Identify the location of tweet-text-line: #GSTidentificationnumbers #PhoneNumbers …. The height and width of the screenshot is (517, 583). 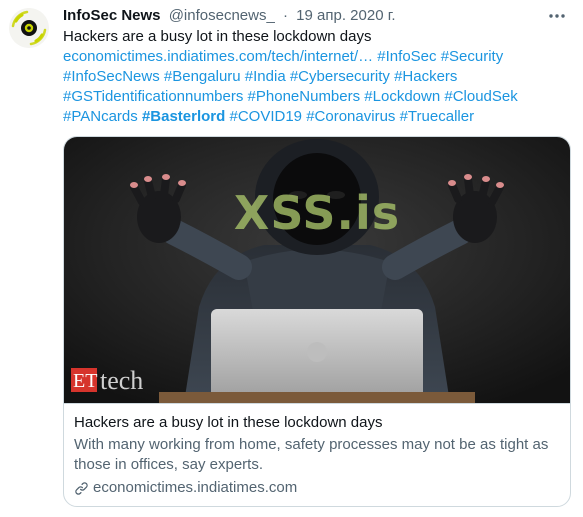
(317, 97).